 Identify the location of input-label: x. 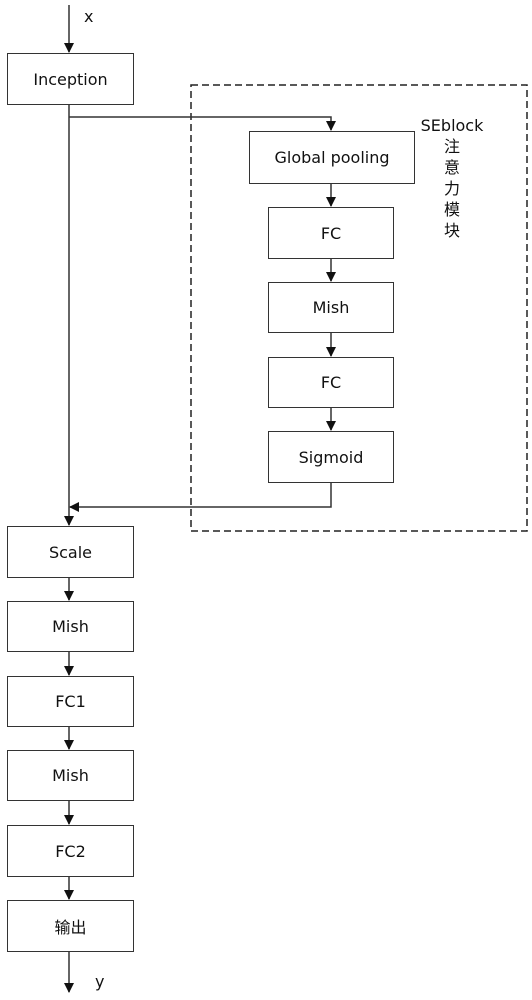
(89, 16).